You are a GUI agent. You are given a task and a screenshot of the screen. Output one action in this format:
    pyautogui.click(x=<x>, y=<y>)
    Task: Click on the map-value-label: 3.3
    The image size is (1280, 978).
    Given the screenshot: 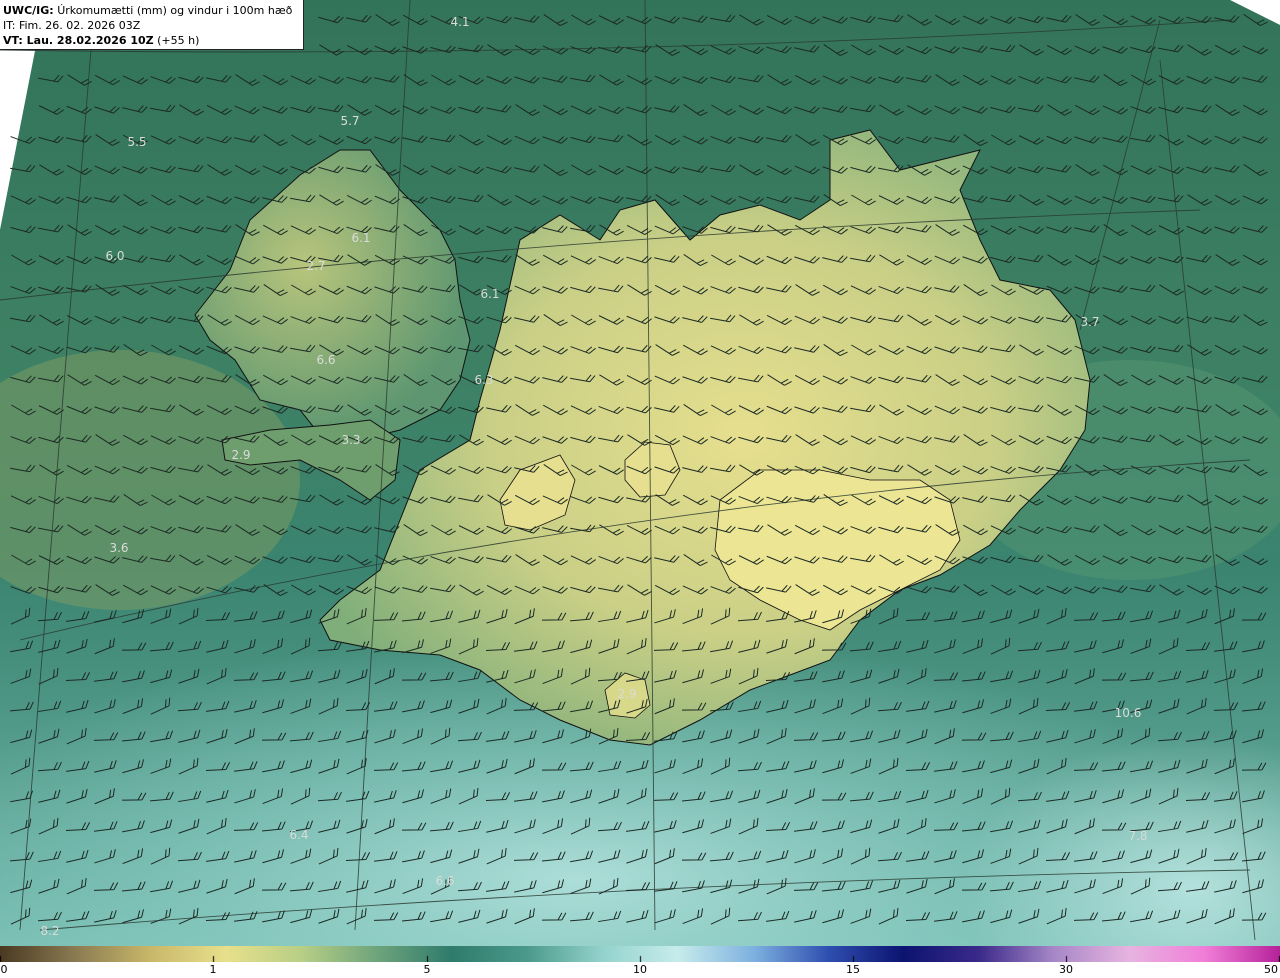 What is the action you would take?
    pyautogui.click(x=350, y=440)
    